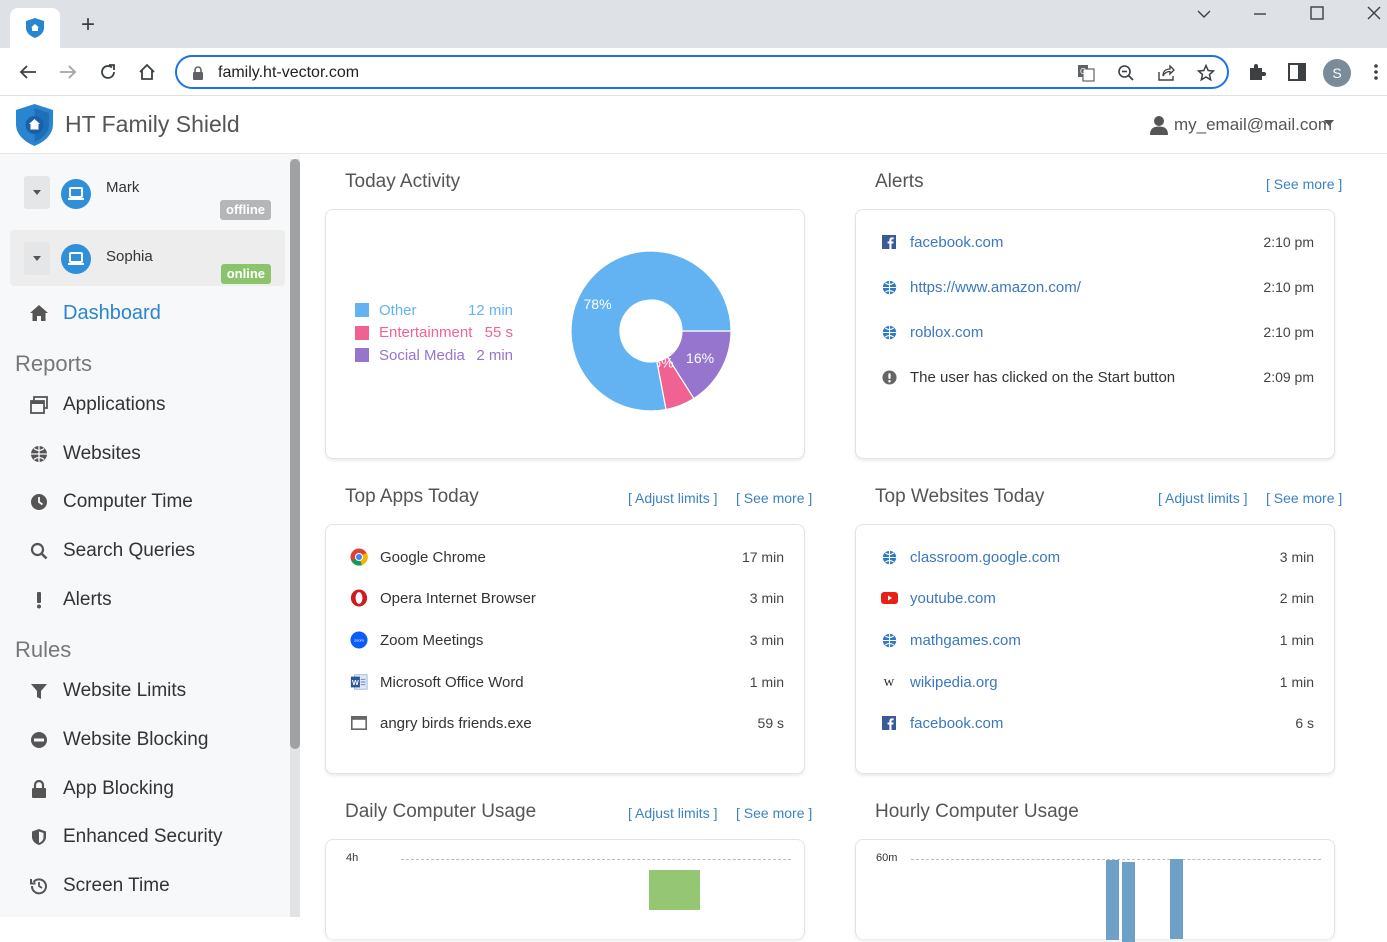  I want to click on zoom-icon: zoom, so click(359, 640).